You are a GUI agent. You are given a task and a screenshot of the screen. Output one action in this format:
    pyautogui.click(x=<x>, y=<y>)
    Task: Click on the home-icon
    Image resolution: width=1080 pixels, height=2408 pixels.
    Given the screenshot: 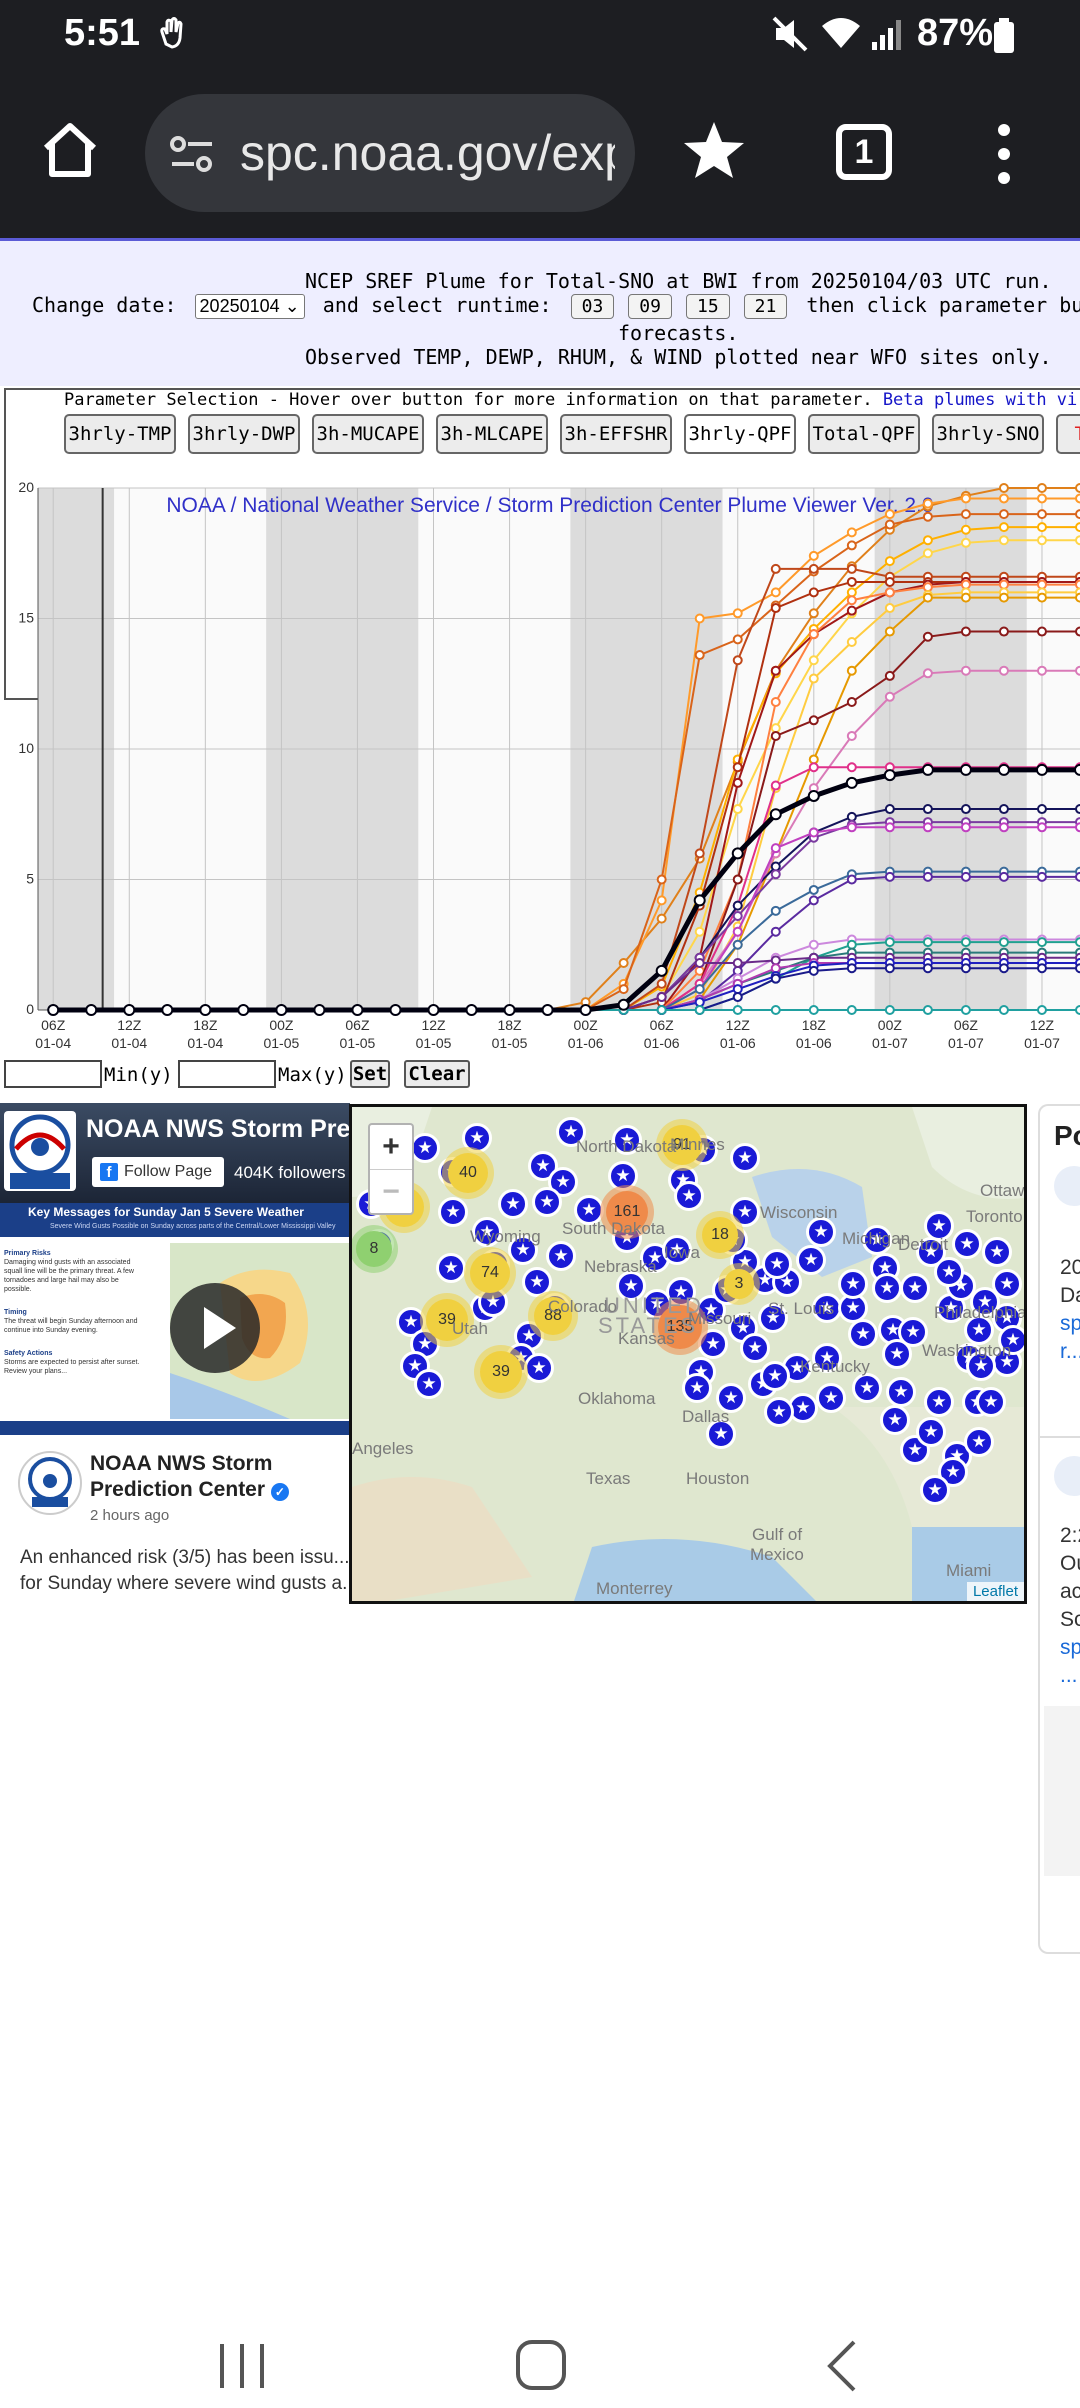 What is the action you would take?
    pyautogui.click(x=70, y=150)
    